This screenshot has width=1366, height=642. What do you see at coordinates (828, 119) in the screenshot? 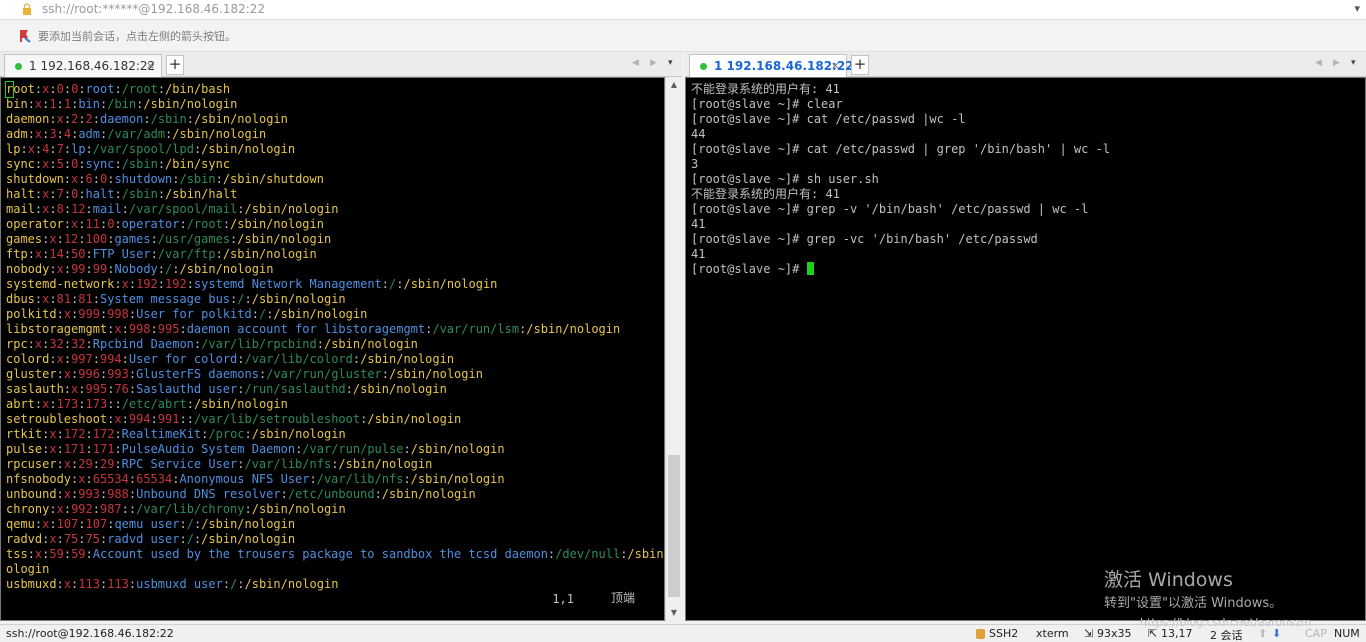
I see `shell-line: [root@slave ~]# cat /etc/passwd |wc -l` at bounding box center [828, 119].